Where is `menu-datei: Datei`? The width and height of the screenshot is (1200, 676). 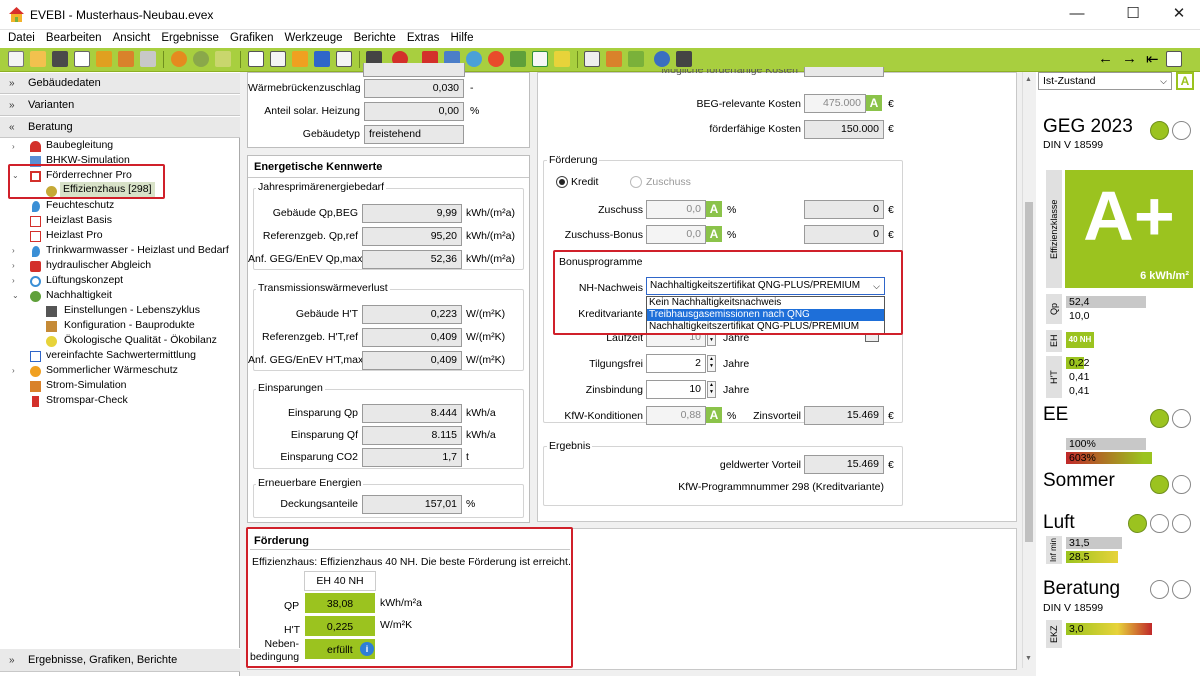 menu-datei: Datei is located at coordinates (21, 38).